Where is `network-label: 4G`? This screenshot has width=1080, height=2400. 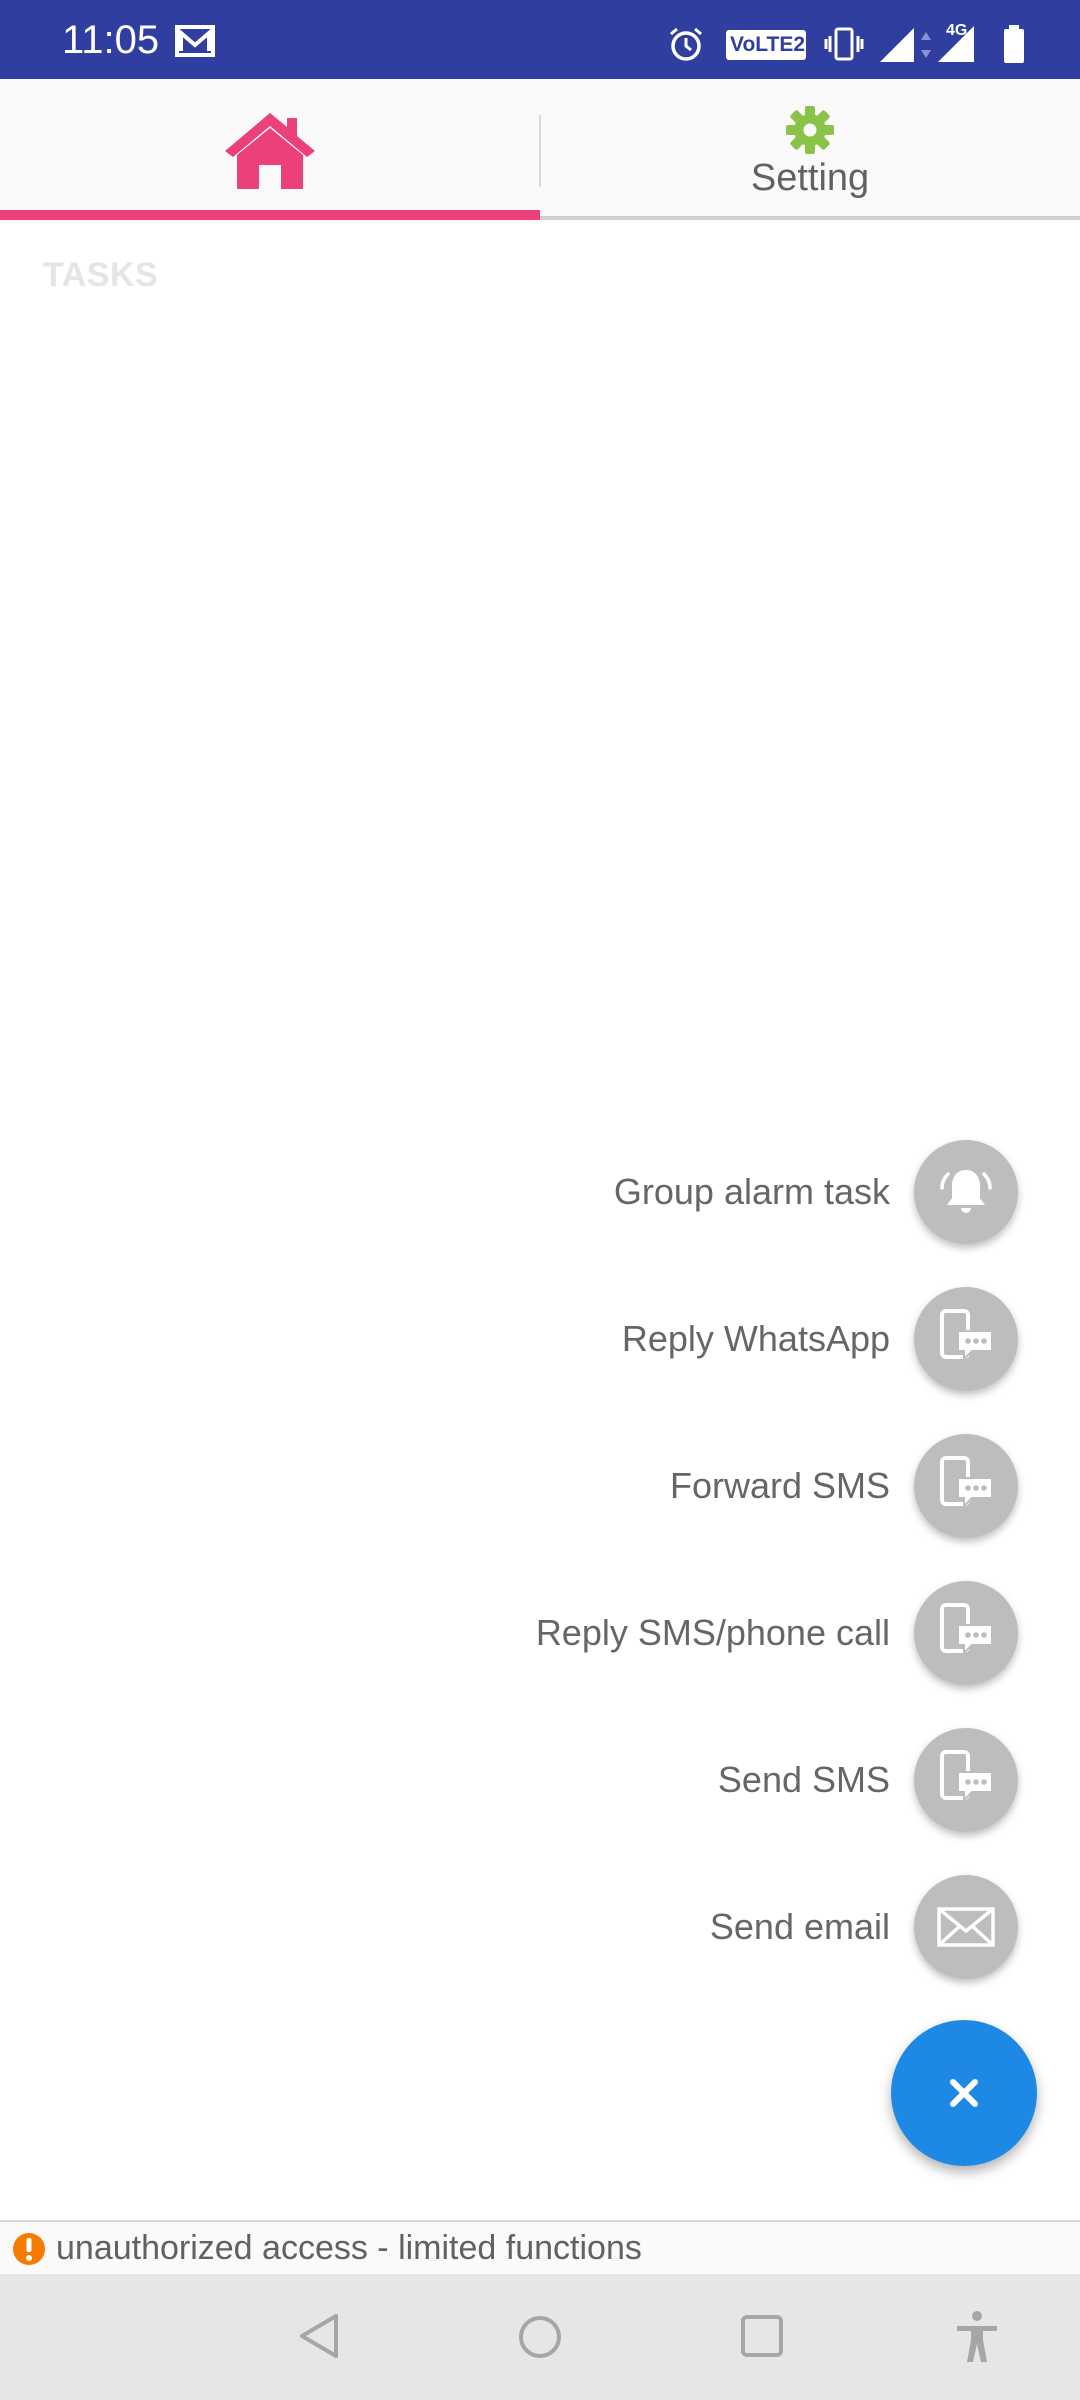 network-label: 4G is located at coordinates (957, 30).